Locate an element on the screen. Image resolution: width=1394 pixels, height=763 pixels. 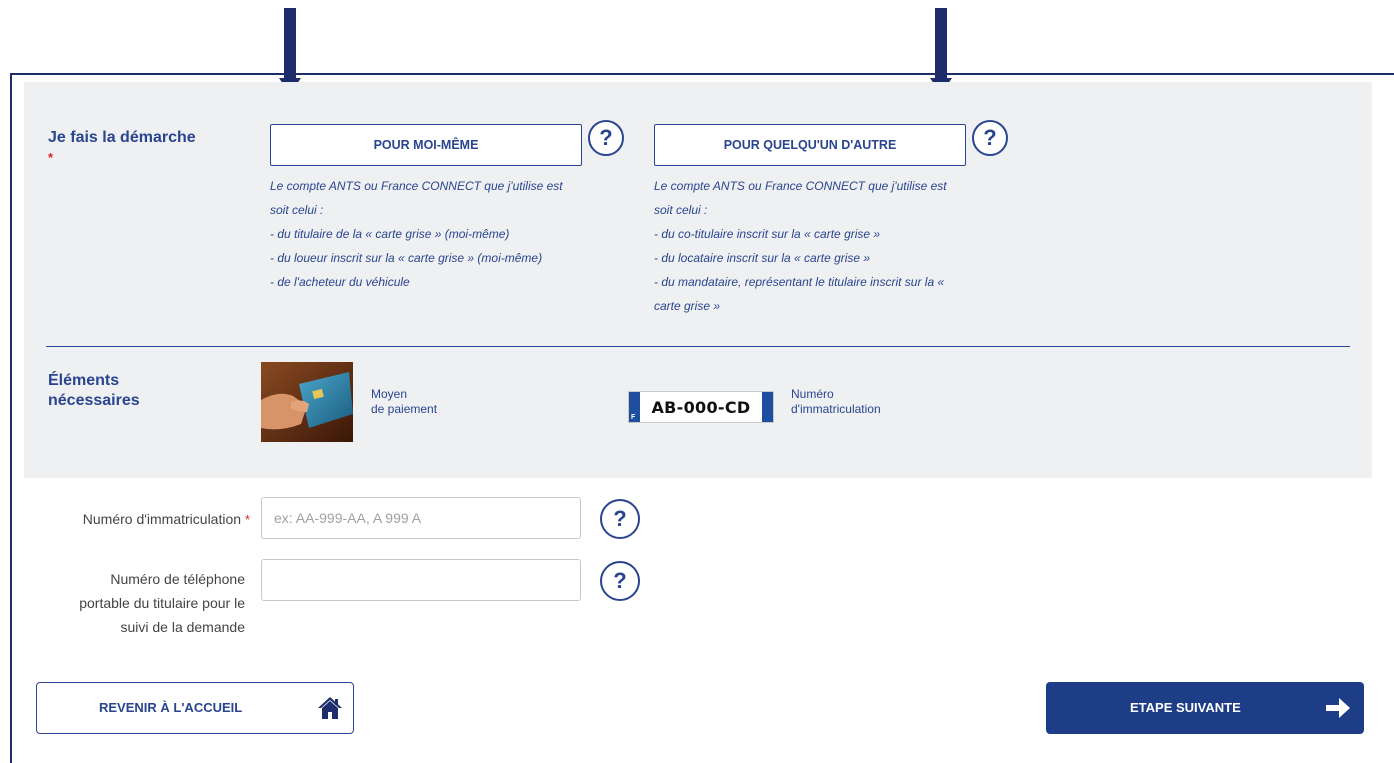
plate-caption: Numéro d'immatriculation is located at coordinates (836, 401).